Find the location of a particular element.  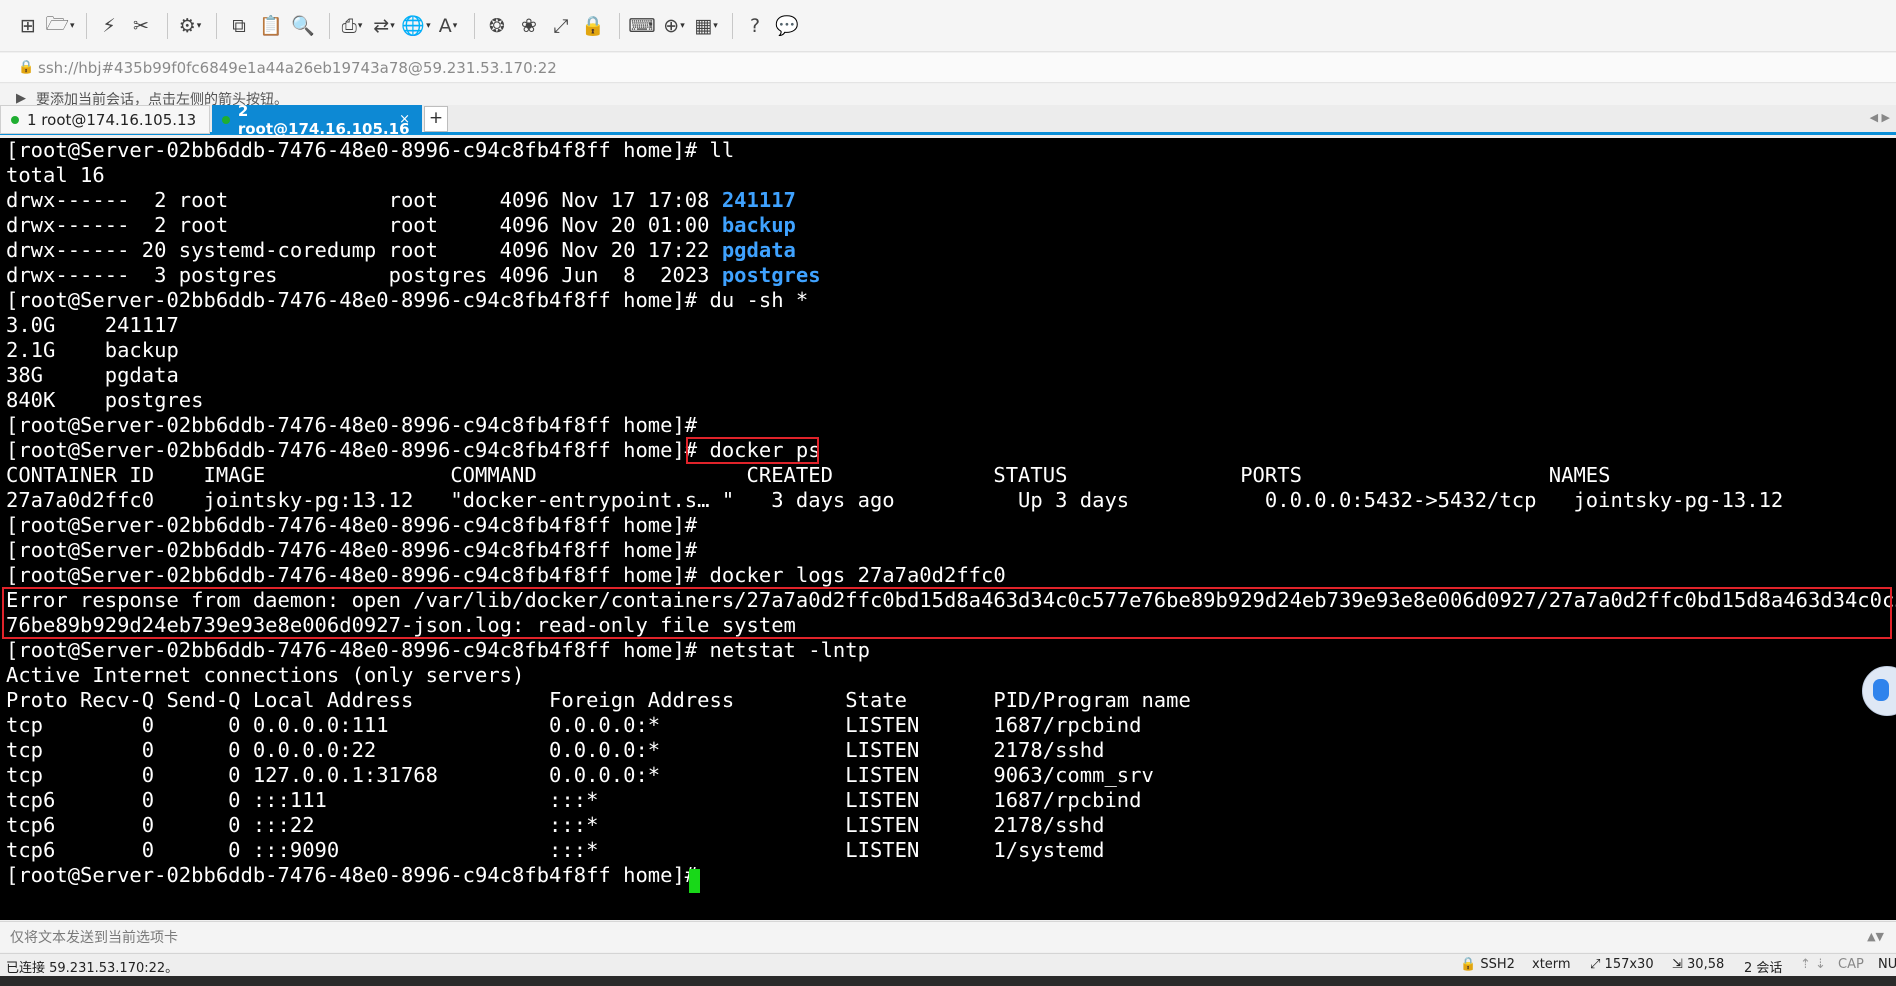

tab-scroll-arrows-icon: ◀ ▶ is located at coordinates (1880, 117).